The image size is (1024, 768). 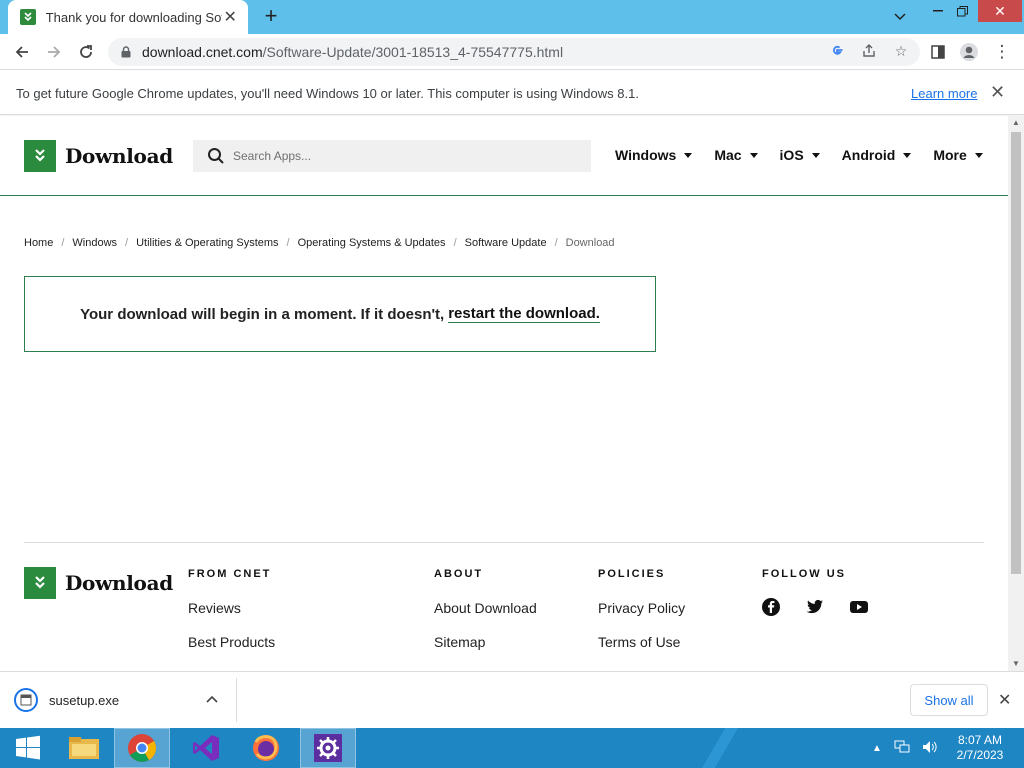 What do you see at coordinates (901, 51) in the screenshot?
I see `bookmark-star-icon: ☆` at bounding box center [901, 51].